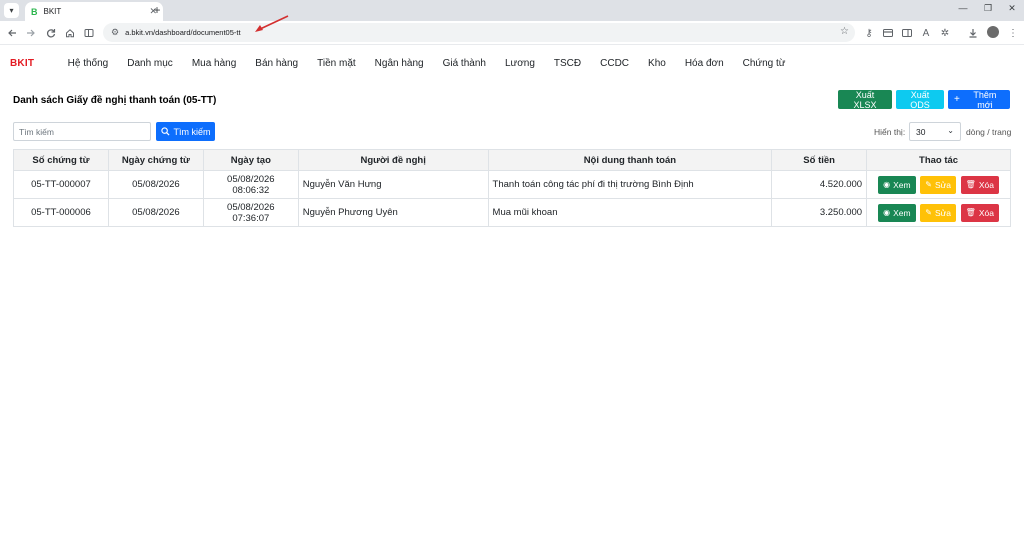 This screenshot has height=550, width=1024. What do you see at coordinates (973, 33) in the screenshot?
I see `download-icon` at bounding box center [973, 33].